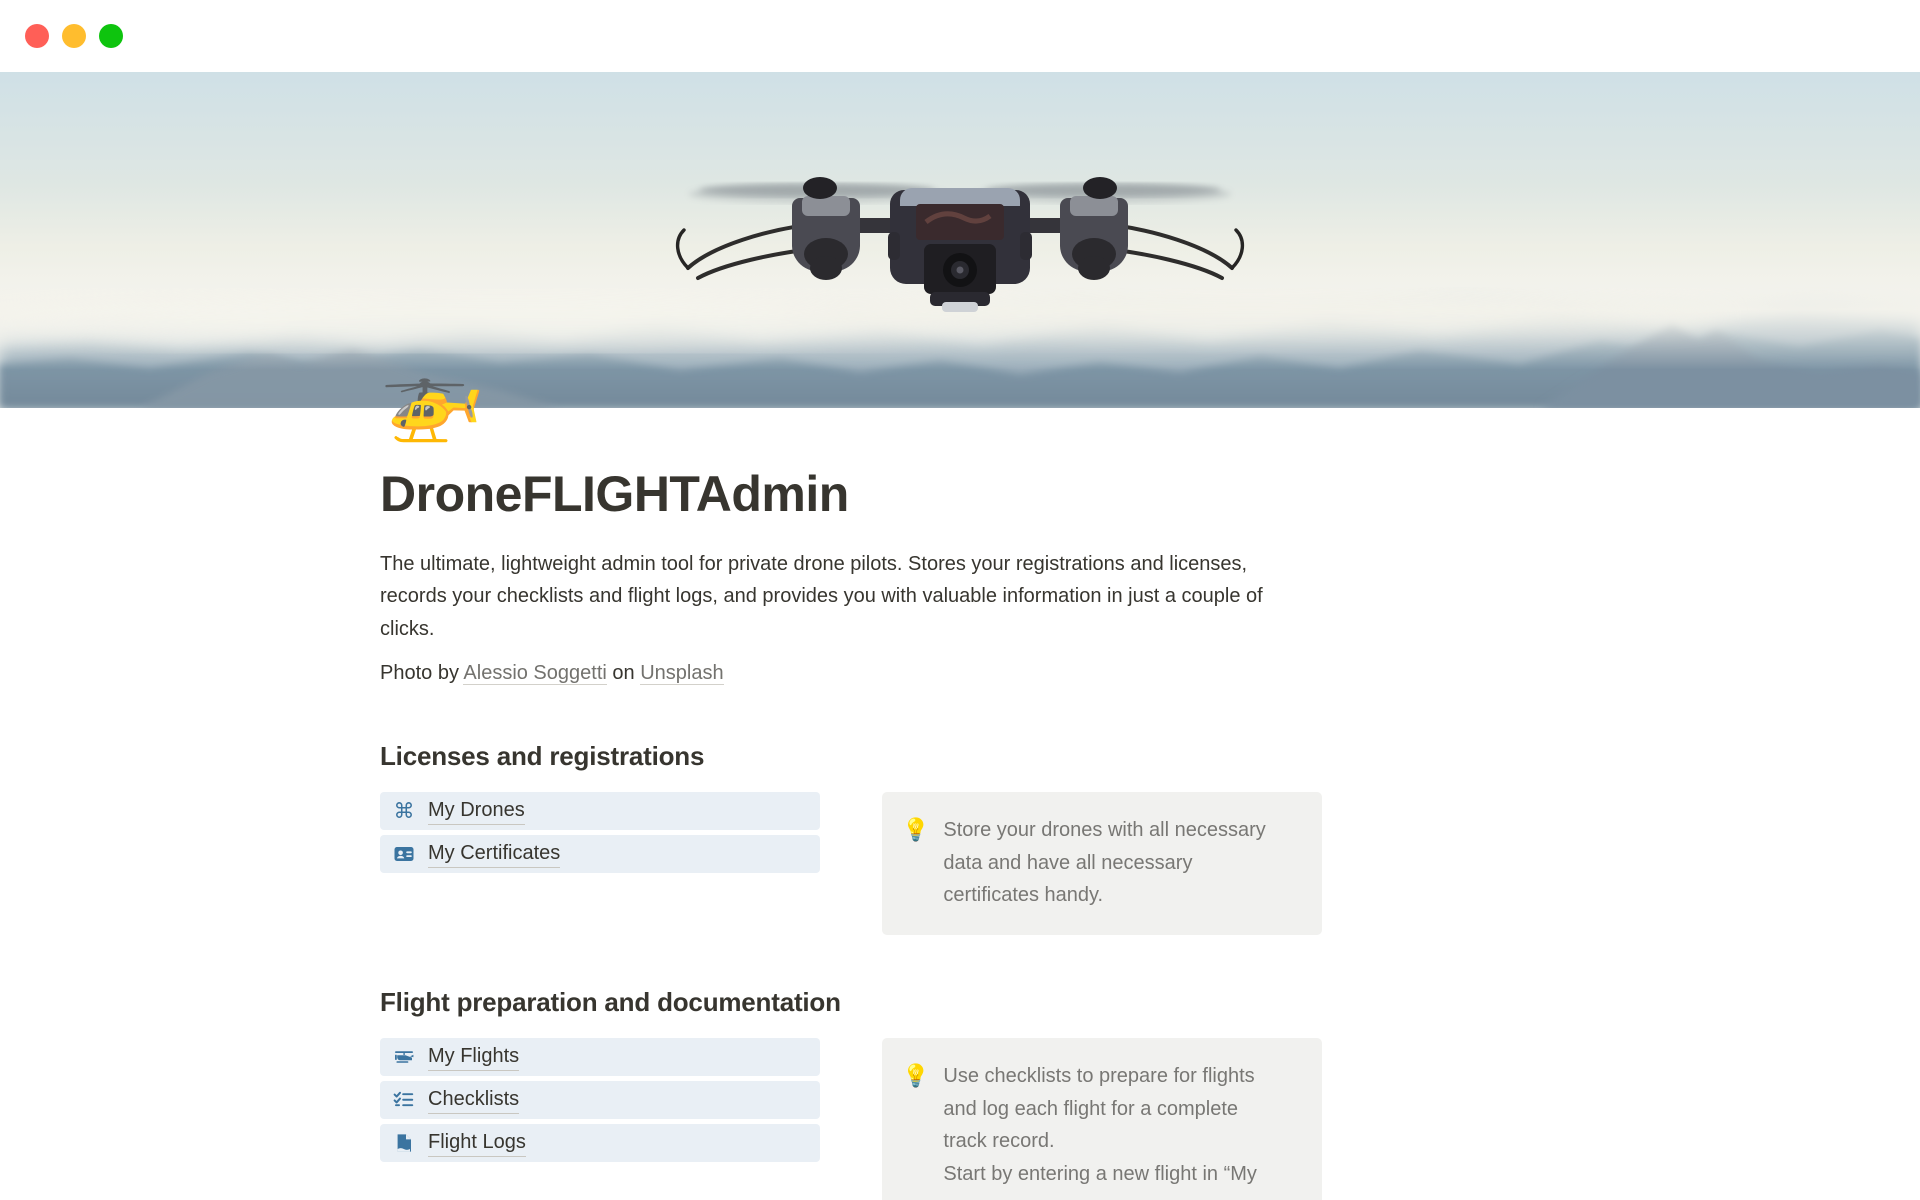 The width and height of the screenshot is (1920, 1200). What do you see at coordinates (404, 1143) in the screenshot?
I see `document-icon` at bounding box center [404, 1143].